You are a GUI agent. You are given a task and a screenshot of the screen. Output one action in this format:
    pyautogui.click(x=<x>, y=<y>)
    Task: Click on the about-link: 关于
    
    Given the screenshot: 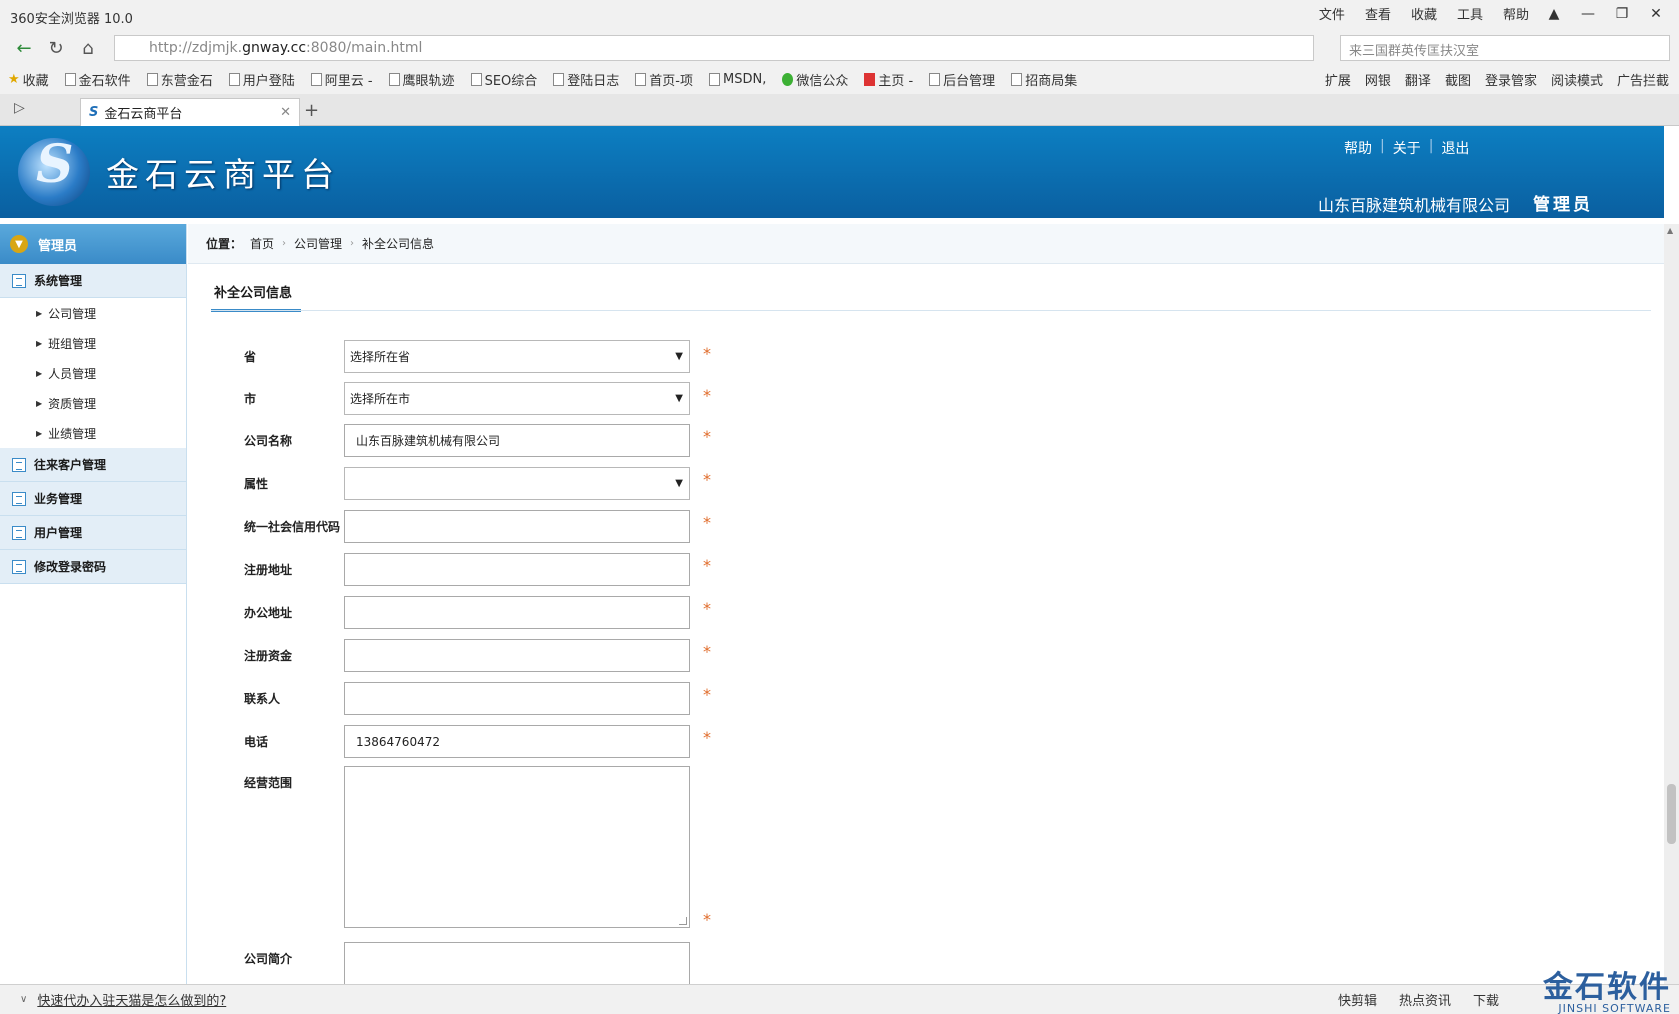 What is the action you would take?
    pyautogui.click(x=1407, y=148)
    